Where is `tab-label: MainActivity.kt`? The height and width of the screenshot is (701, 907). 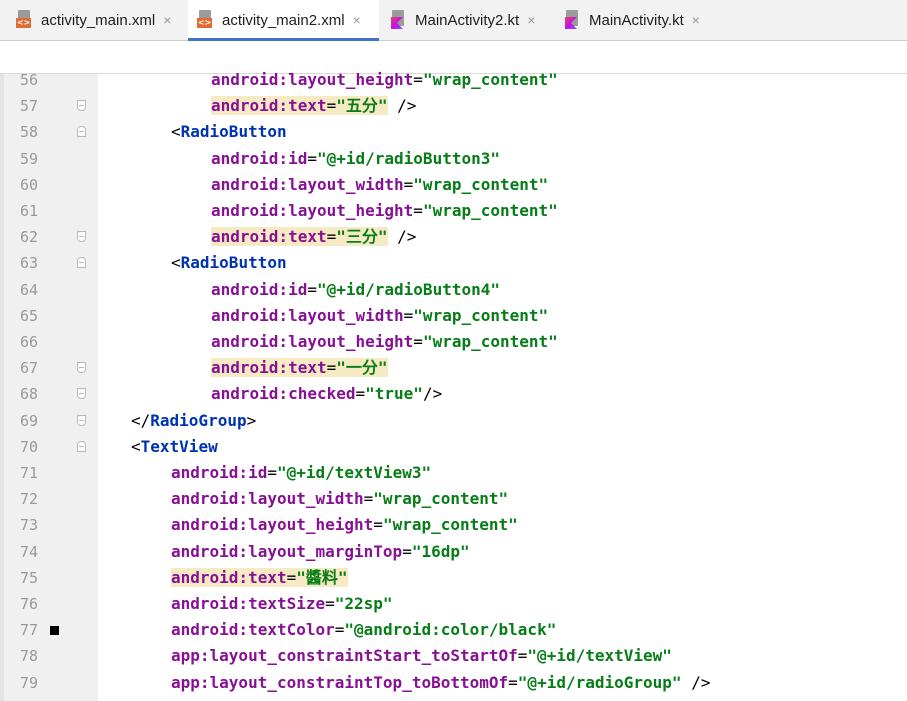 tab-label: MainActivity.kt is located at coordinates (636, 20).